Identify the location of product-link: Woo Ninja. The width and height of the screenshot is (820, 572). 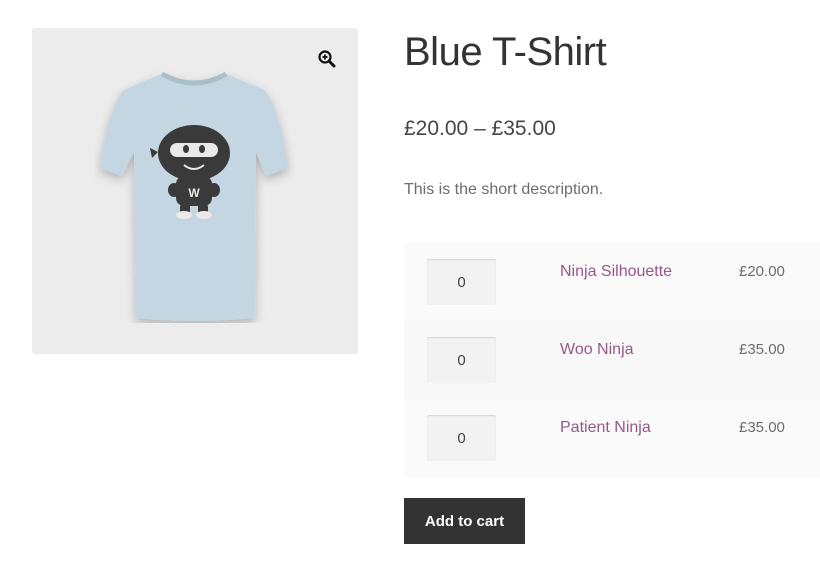
(597, 350).